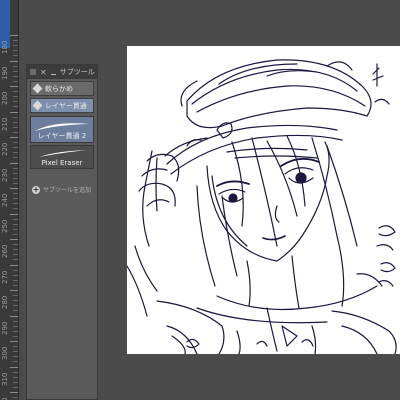  I want to click on subtool-label: 軟らかめ, so click(59, 88).